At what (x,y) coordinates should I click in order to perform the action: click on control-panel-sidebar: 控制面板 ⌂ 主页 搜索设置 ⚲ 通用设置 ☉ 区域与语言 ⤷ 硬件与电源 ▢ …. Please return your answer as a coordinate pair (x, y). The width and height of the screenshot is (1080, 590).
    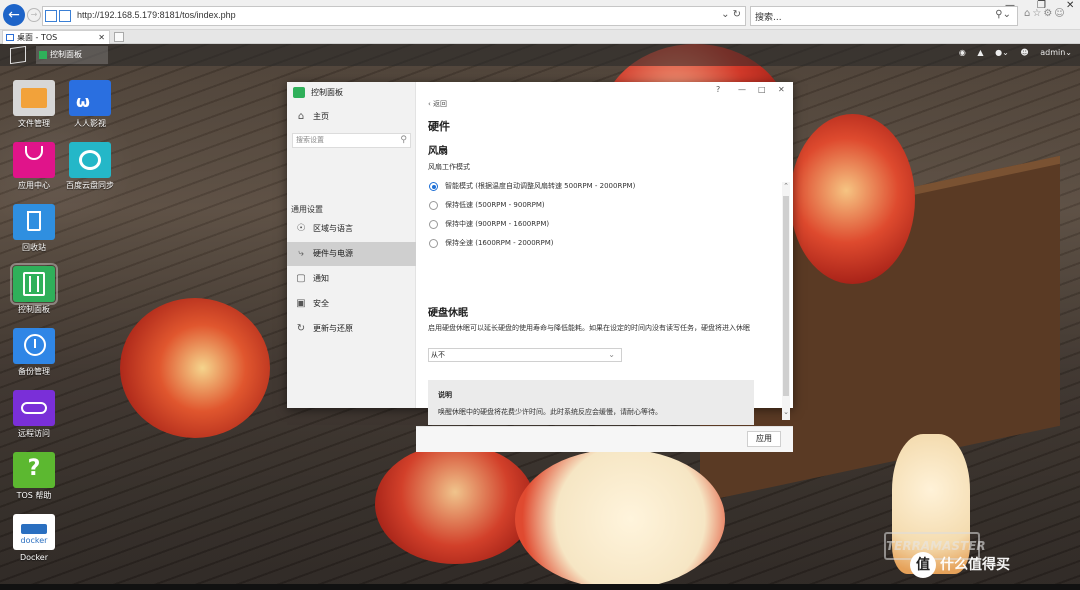
    Looking at the image, I should click on (351, 245).